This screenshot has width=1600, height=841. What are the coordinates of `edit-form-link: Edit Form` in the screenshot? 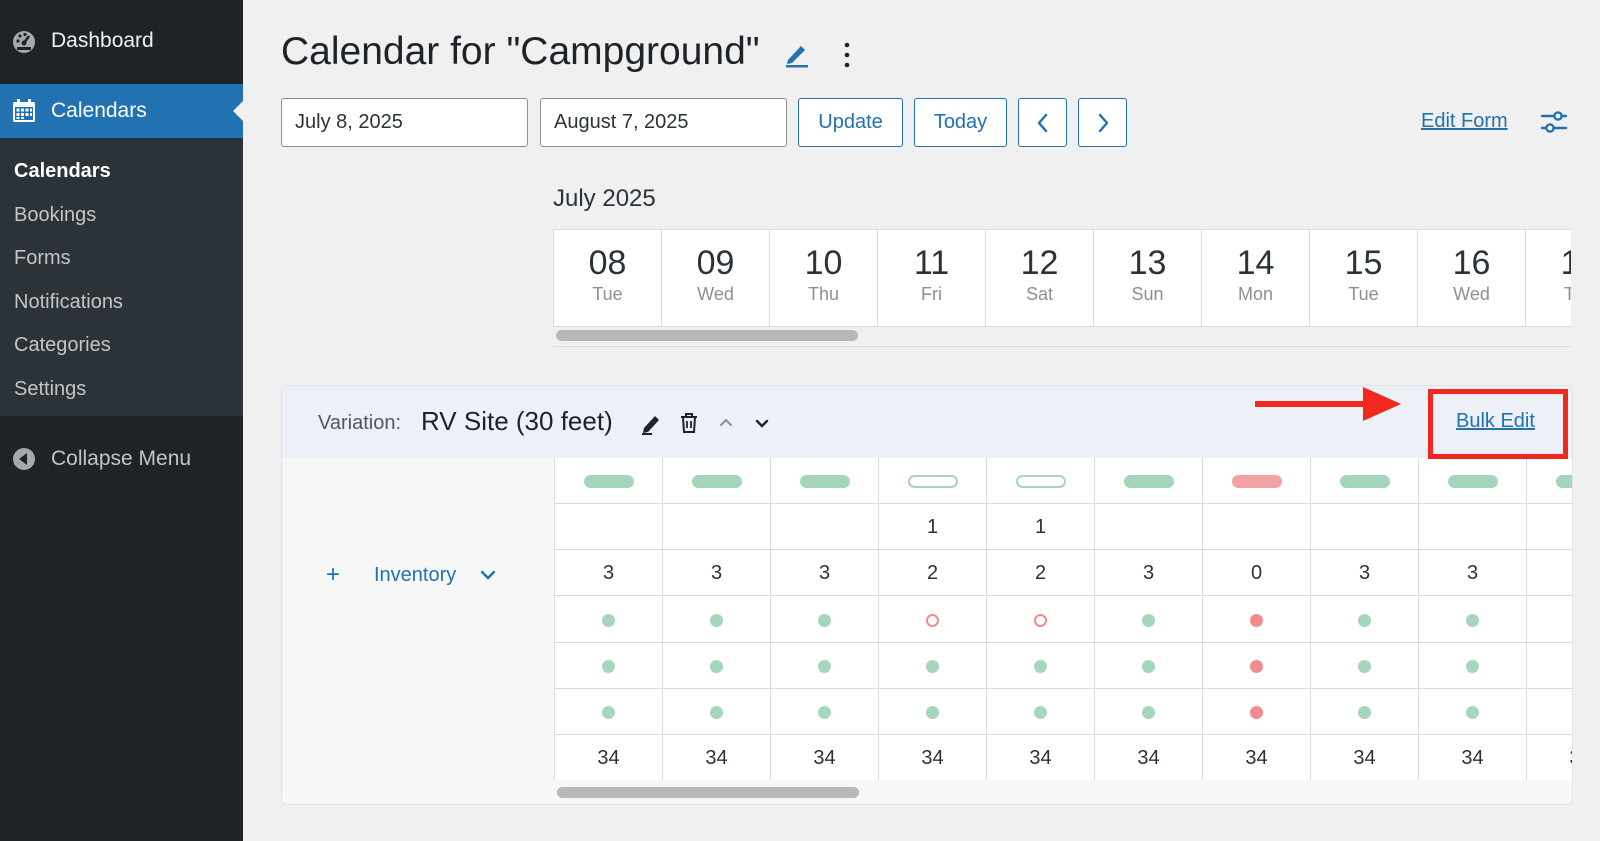 It's located at (1464, 121).